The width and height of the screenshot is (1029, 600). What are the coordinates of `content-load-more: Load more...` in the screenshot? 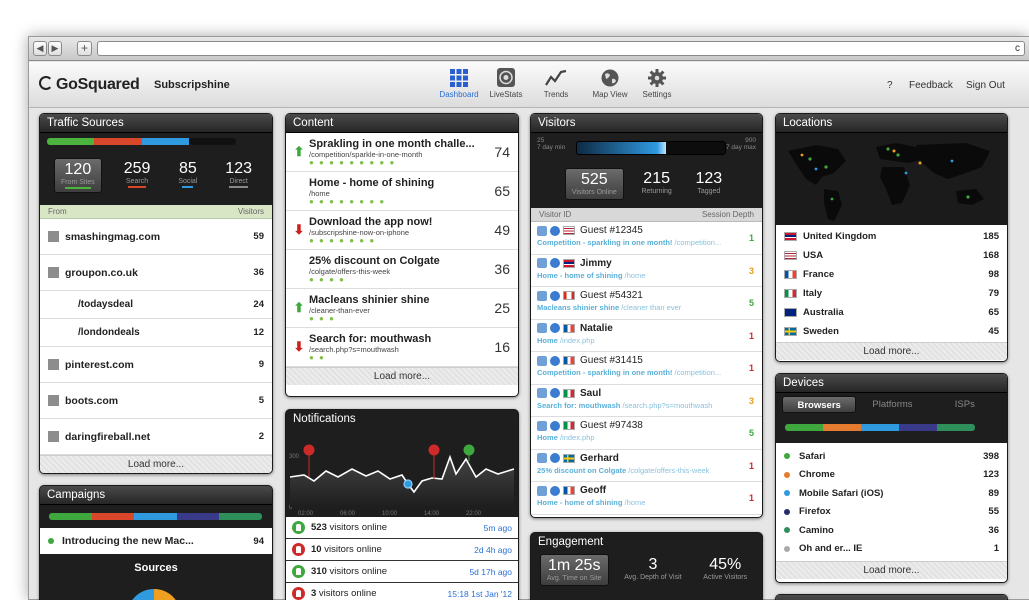 It's located at (402, 376).